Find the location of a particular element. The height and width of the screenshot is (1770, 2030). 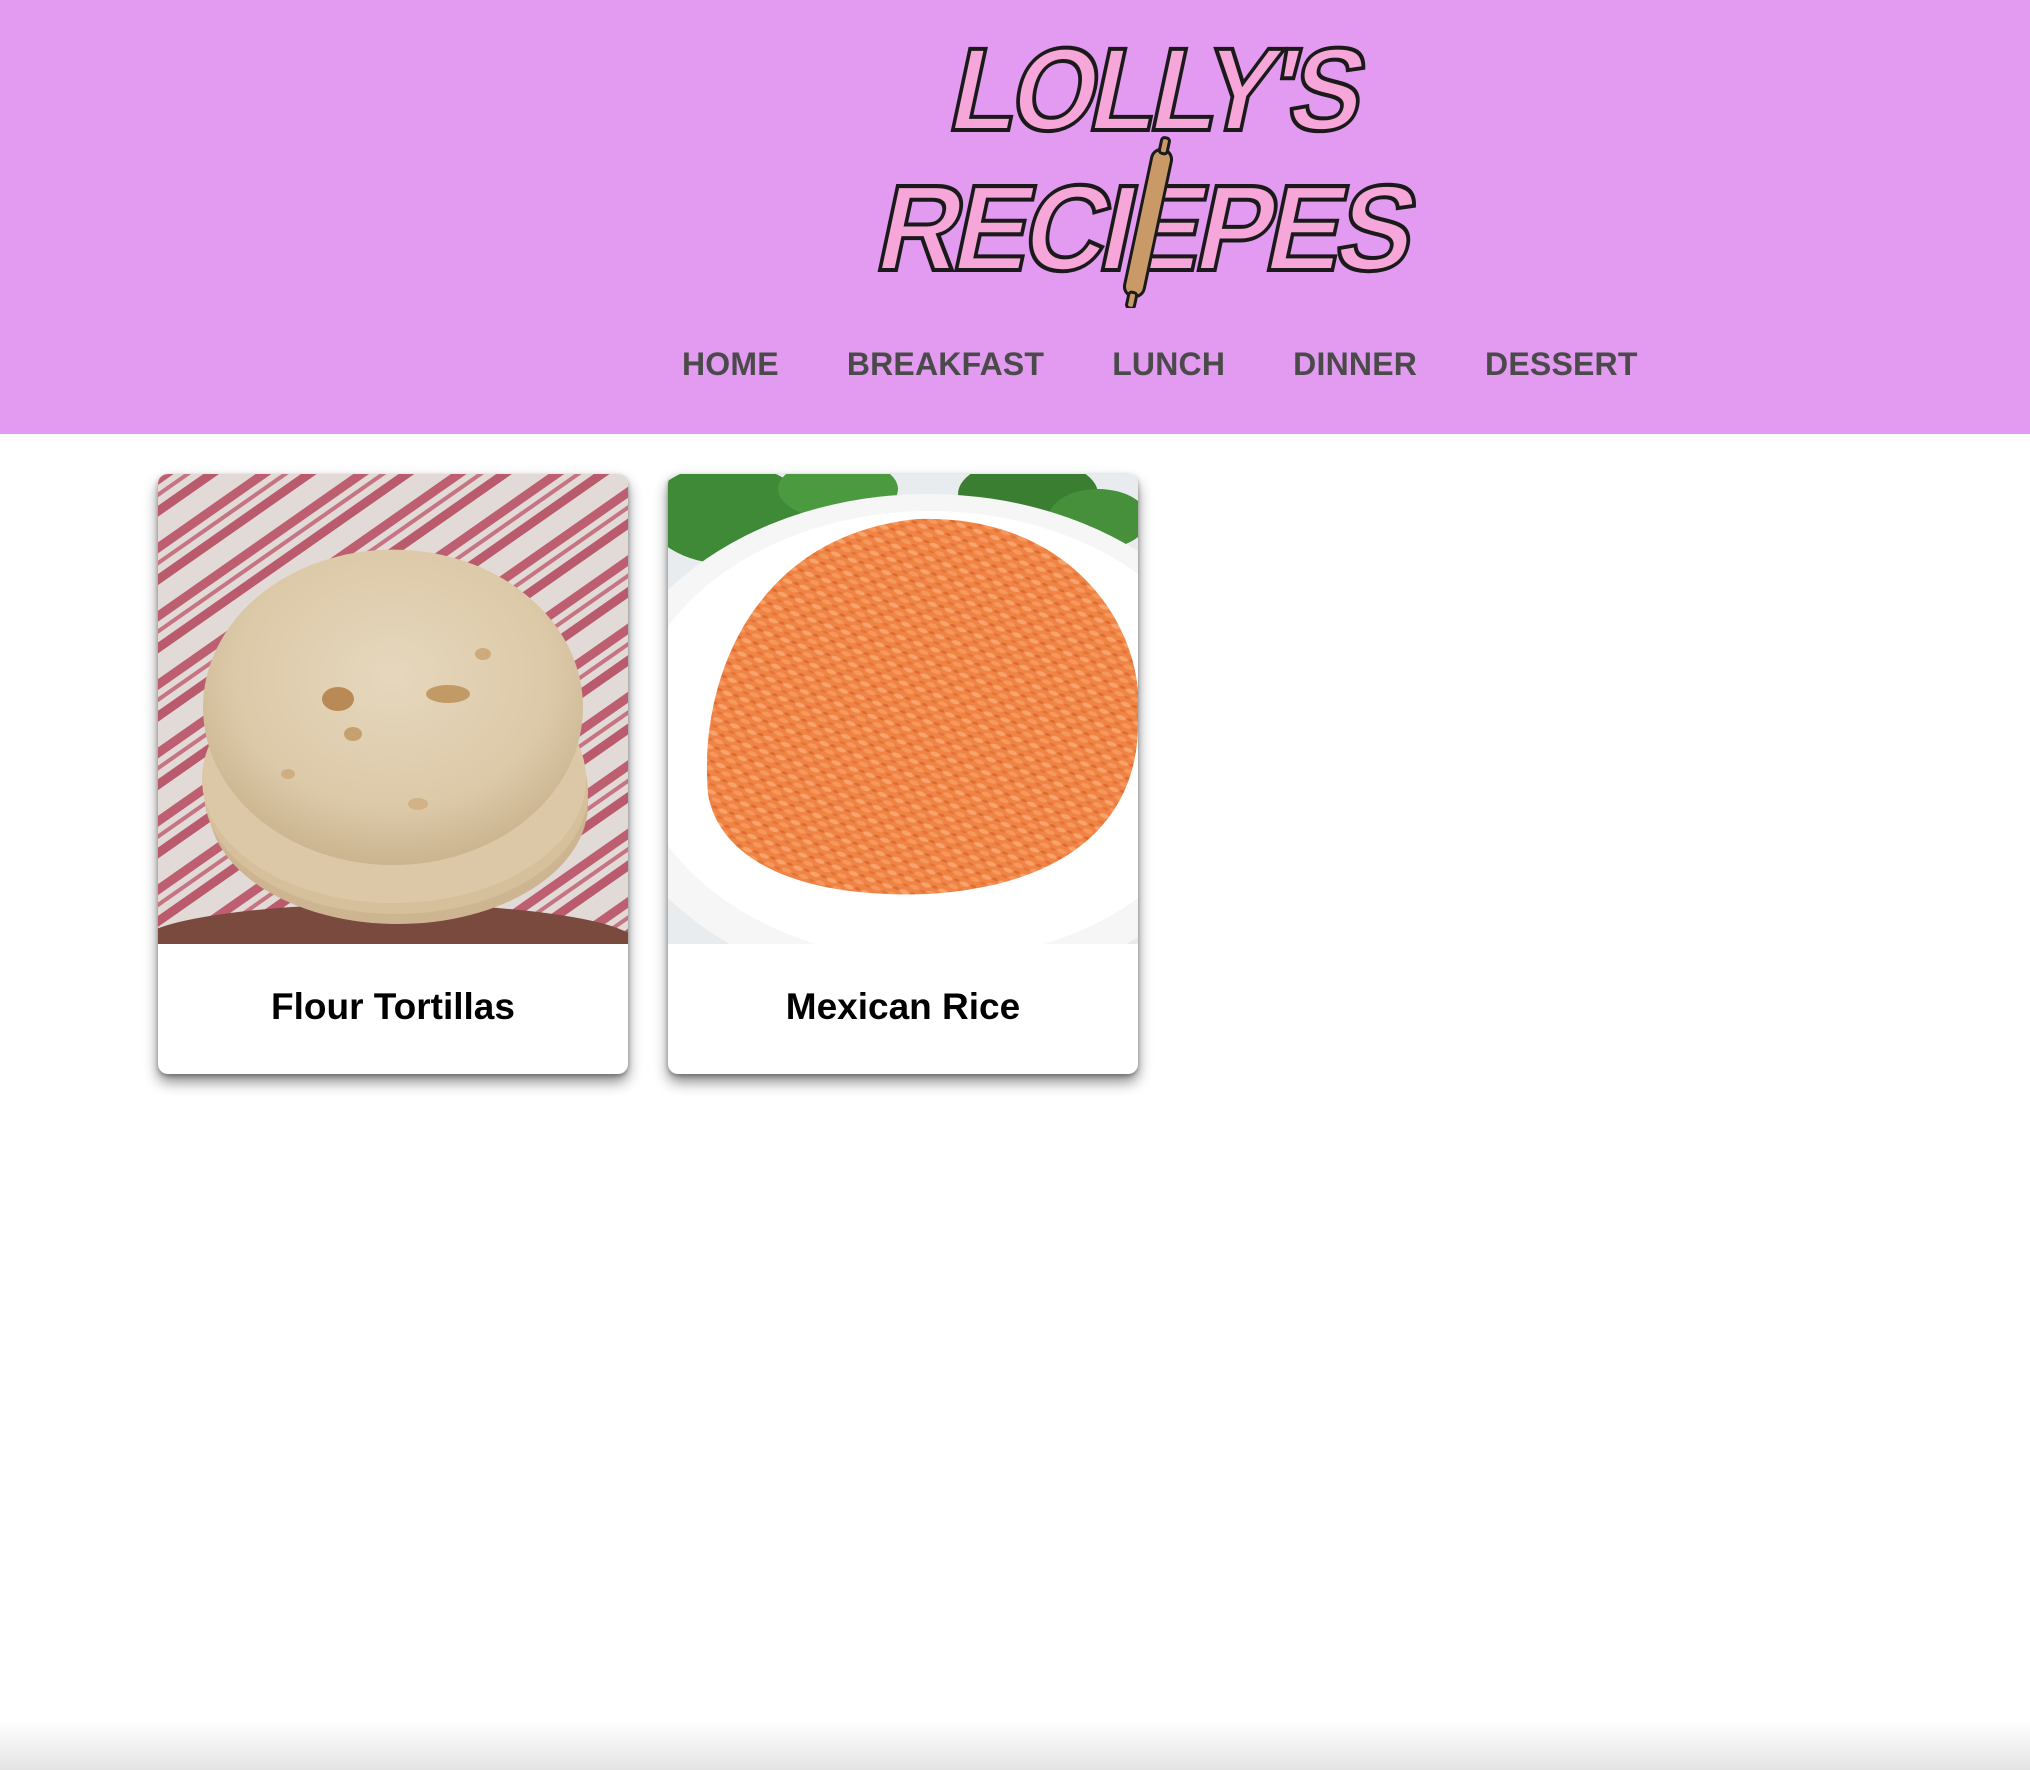

logo-image: LOLLY'S RECIEPES is located at coordinates (1149, 165).